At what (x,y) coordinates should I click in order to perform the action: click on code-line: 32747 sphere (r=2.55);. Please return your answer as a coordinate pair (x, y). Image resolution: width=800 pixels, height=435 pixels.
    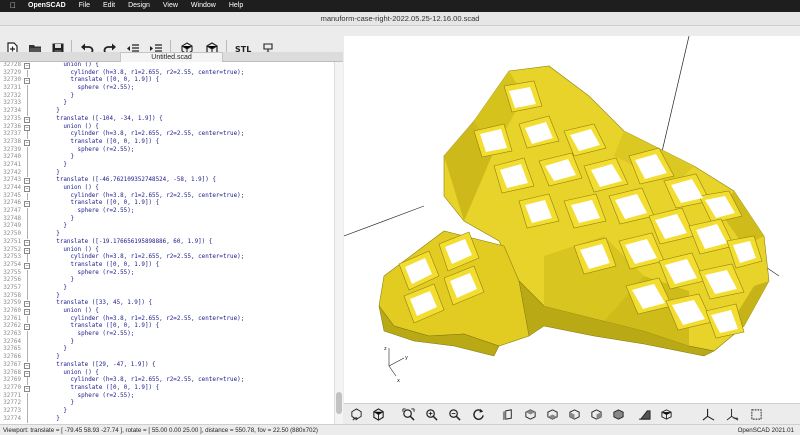
    Looking at the image, I should click on (167, 212).